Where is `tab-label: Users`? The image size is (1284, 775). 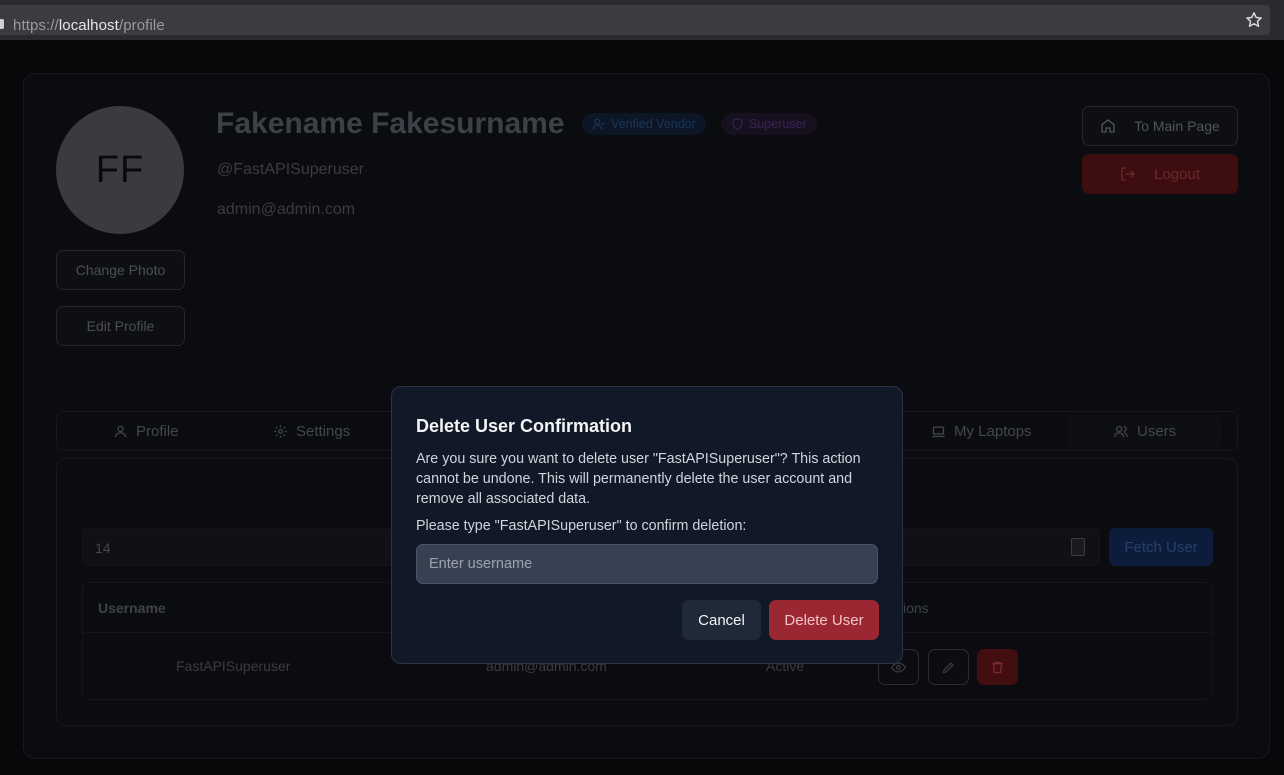
tab-label: Users is located at coordinates (1157, 431).